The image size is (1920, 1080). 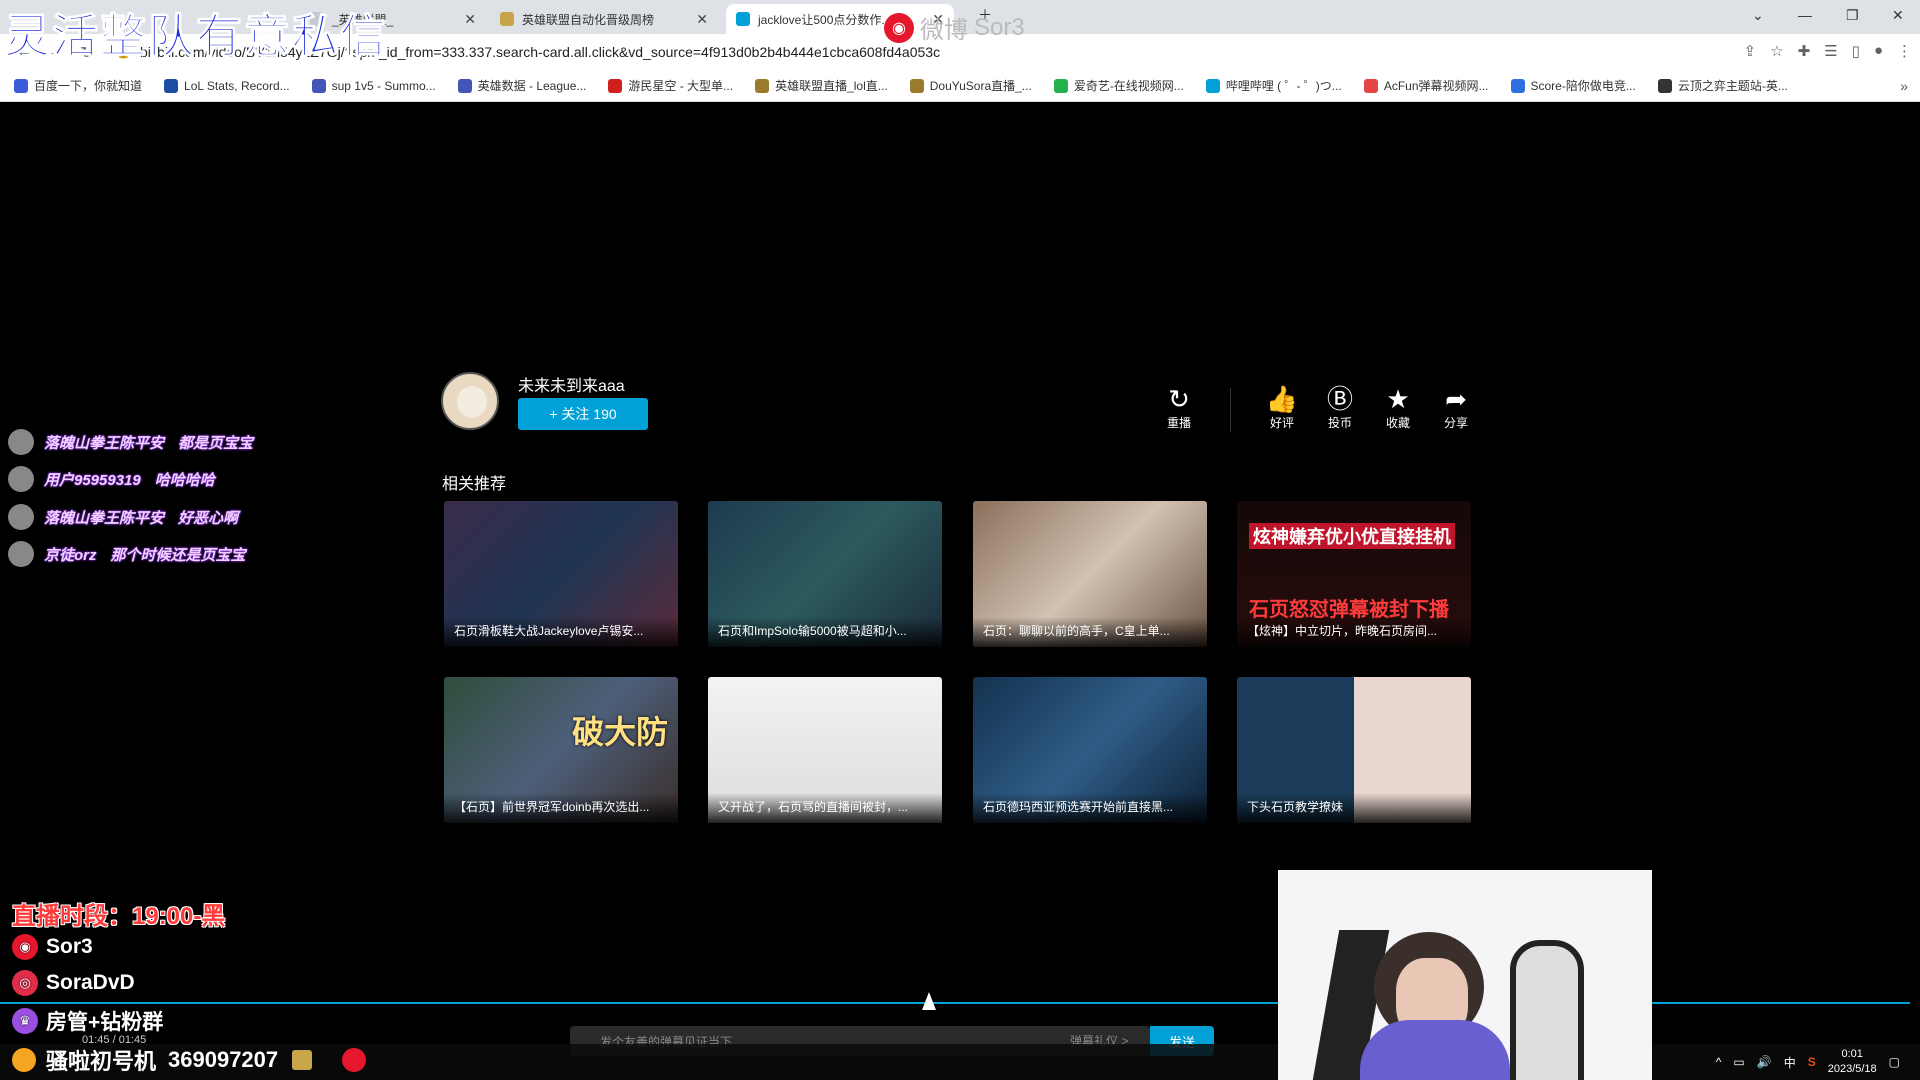 What do you see at coordinates (130, 442) in the screenshot?
I see `danmaku-message: 落魄山拳王陈平安 都是页宝宝` at bounding box center [130, 442].